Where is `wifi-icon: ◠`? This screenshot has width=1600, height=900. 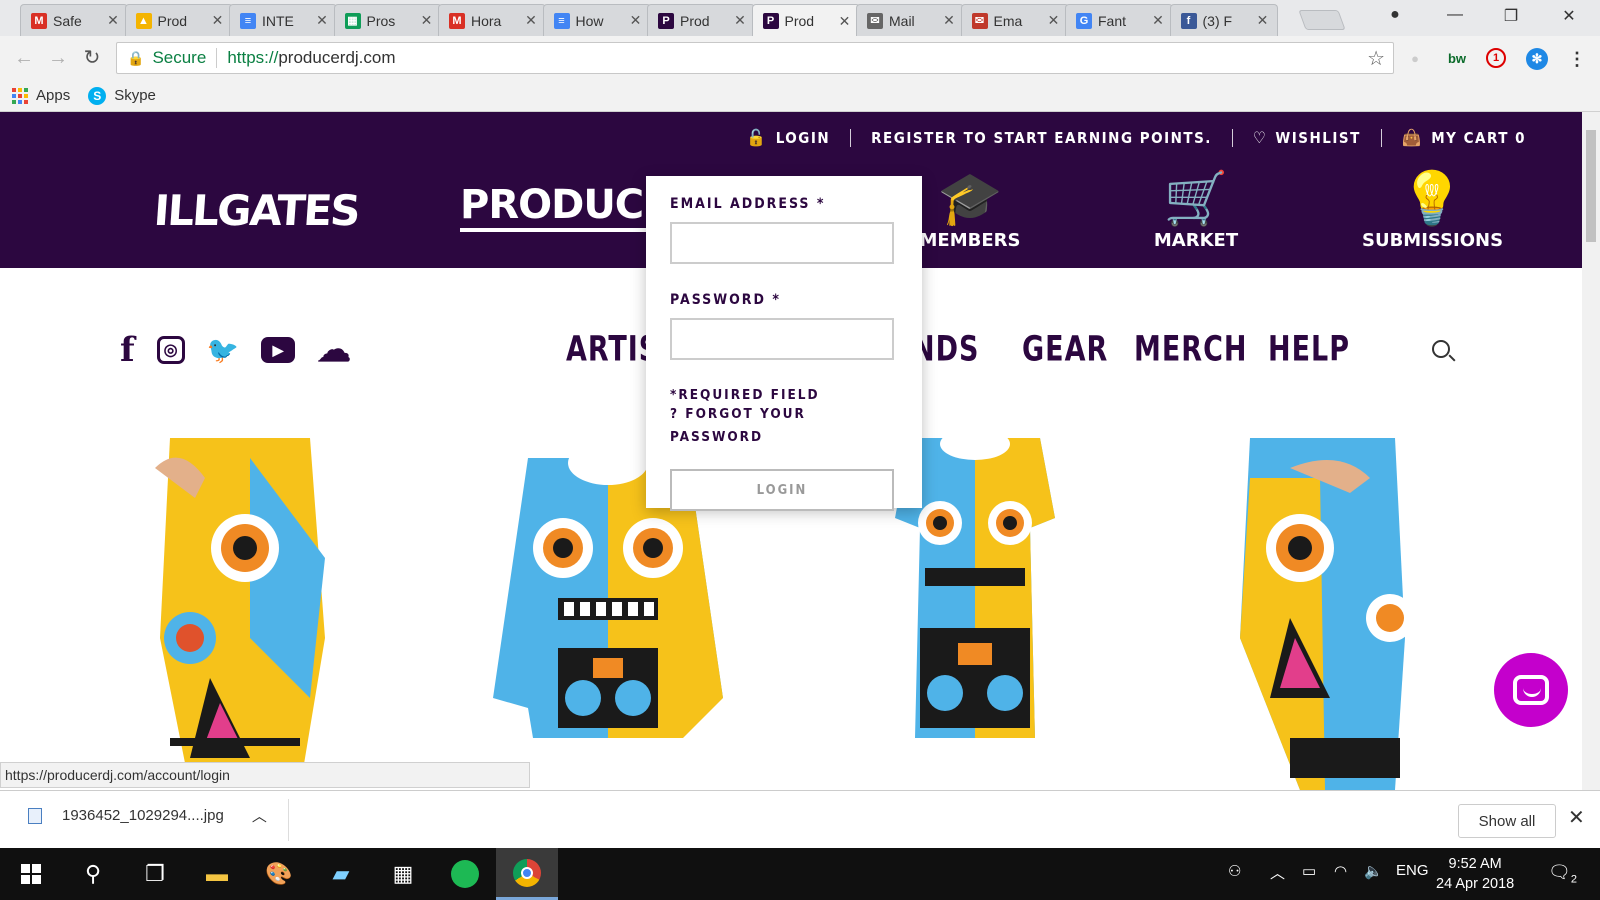
wifi-icon: ◠ is located at coordinates (1340, 871).